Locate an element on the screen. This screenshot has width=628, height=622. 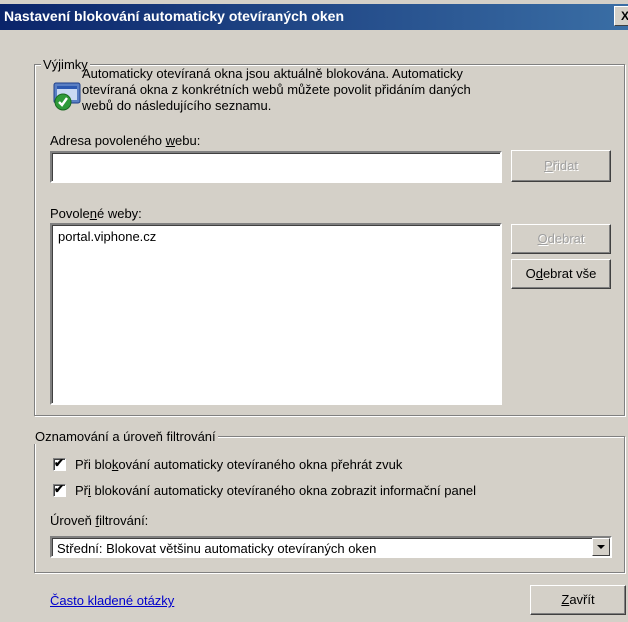
close-window-button: X is located at coordinates (621, 16).